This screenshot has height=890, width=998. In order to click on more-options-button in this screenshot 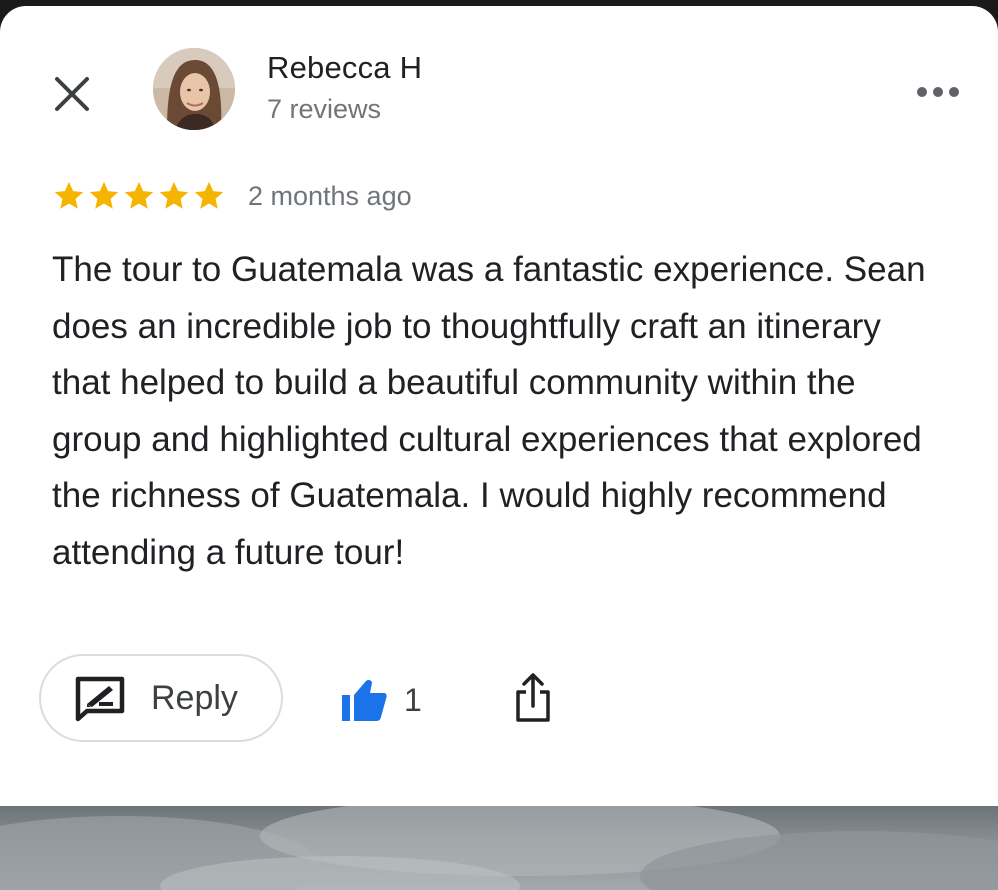, I will do `click(938, 92)`.